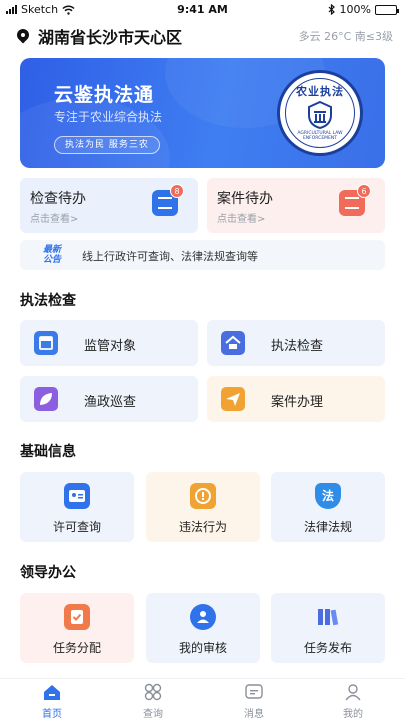 This screenshot has height=720, width=405. I want to click on tile-supervision-target: 监管对象, so click(109, 343).